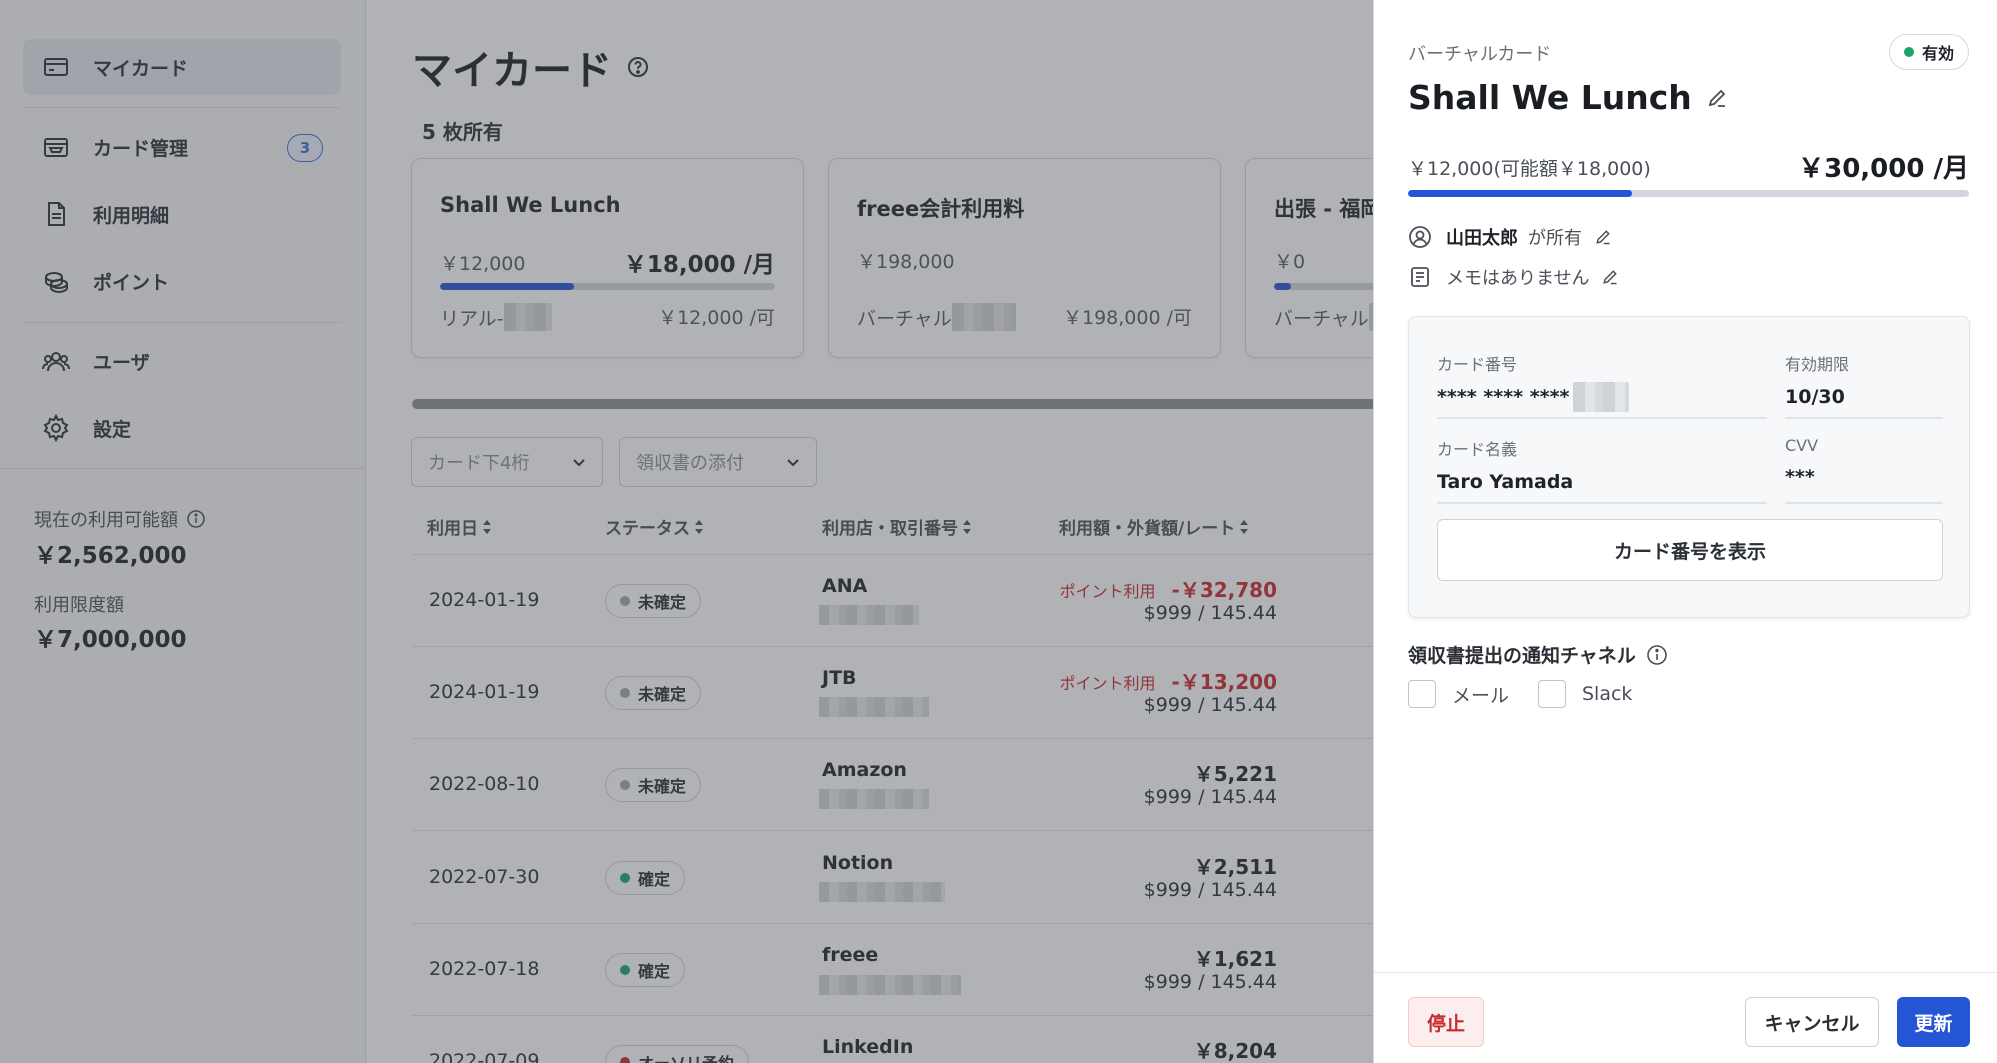 This screenshot has height=1063, width=1997. Describe the element at coordinates (1420, 277) in the screenshot. I see `memo-icon` at that location.